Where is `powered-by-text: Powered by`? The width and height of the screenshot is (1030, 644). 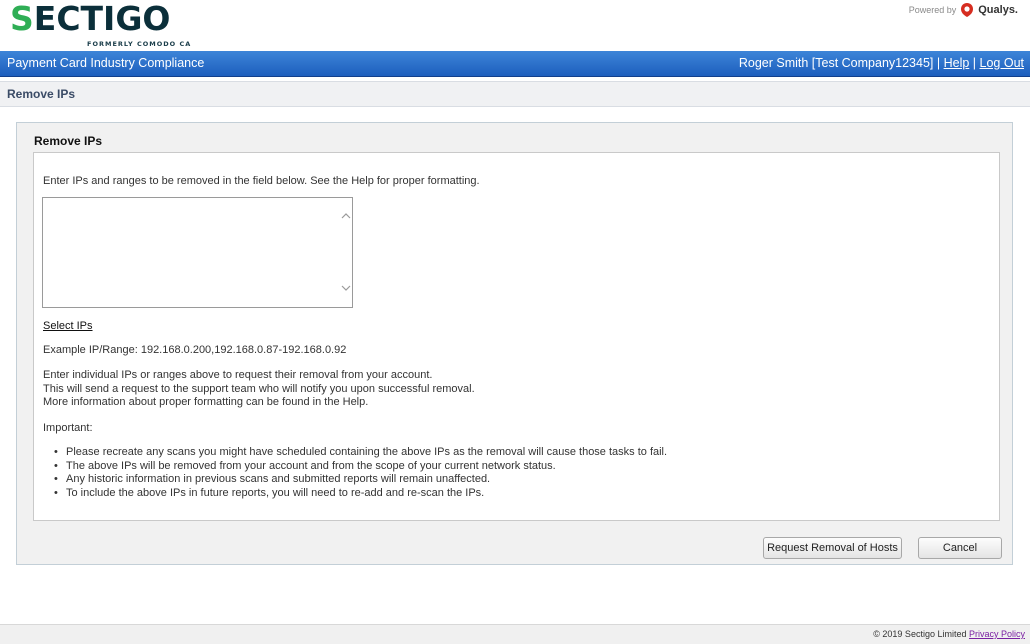 powered-by-text: Powered by is located at coordinates (932, 10).